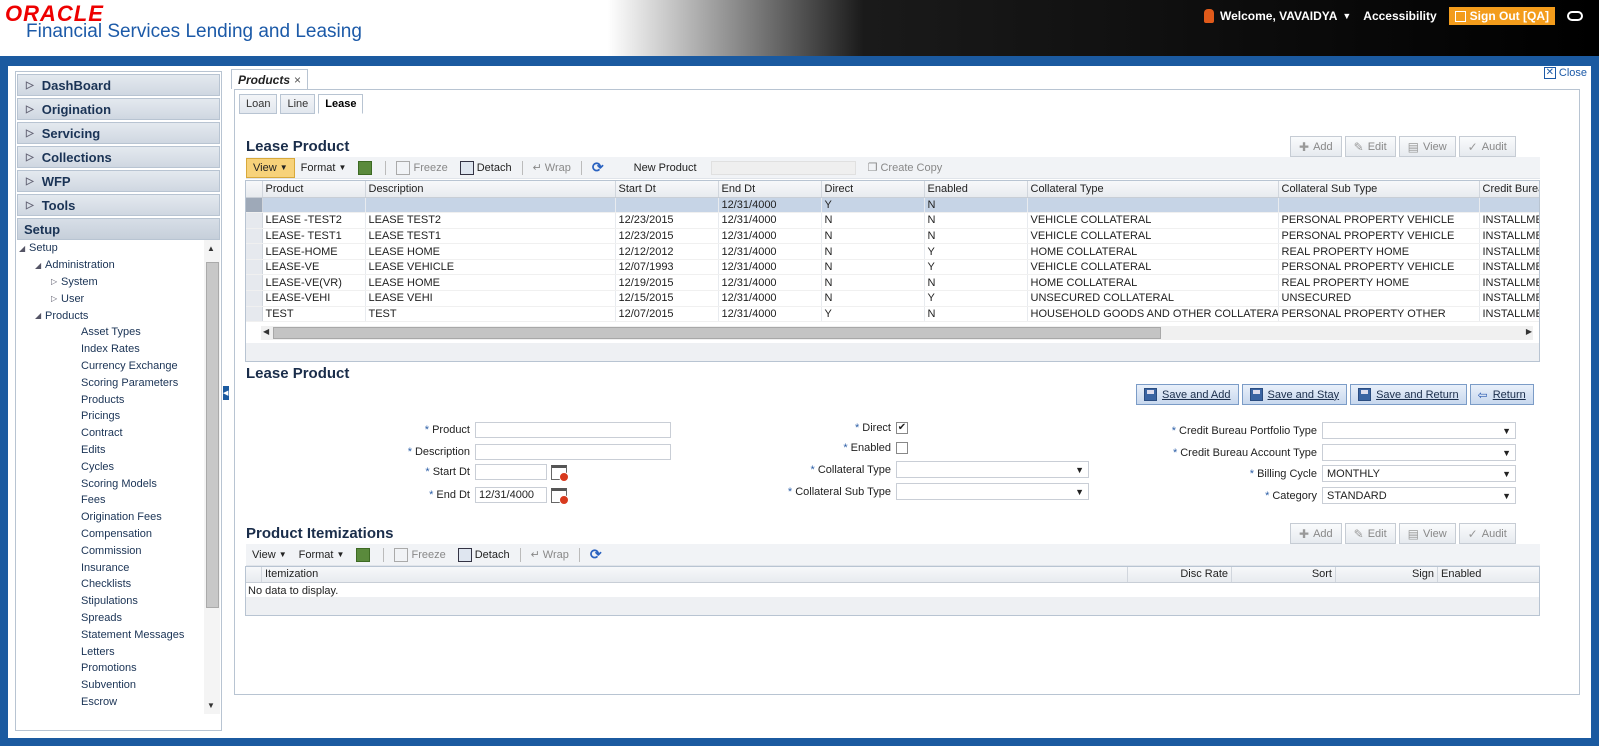 This screenshot has width=1599, height=746. What do you see at coordinates (108, 248) in the screenshot?
I see `tree-item: ◢ Setup` at bounding box center [108, 248].